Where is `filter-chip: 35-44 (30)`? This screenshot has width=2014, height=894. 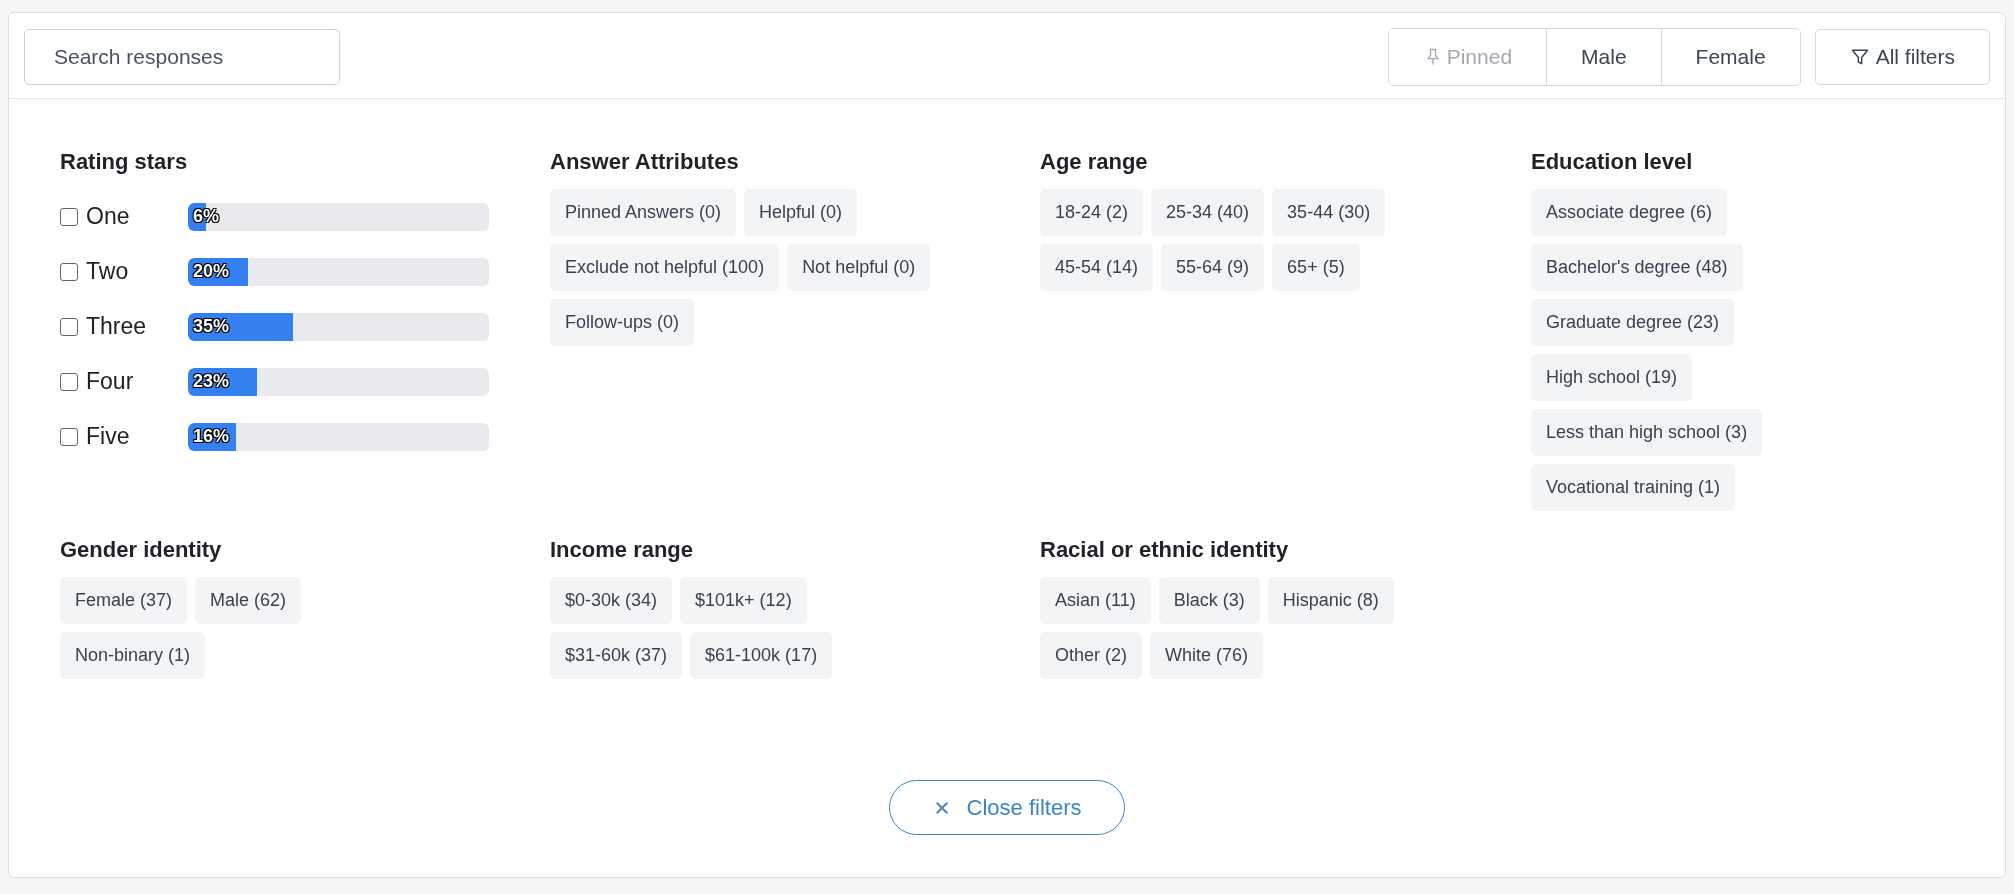 filter-chip: 35-44 (30) is located at coordinates (1329, 212).